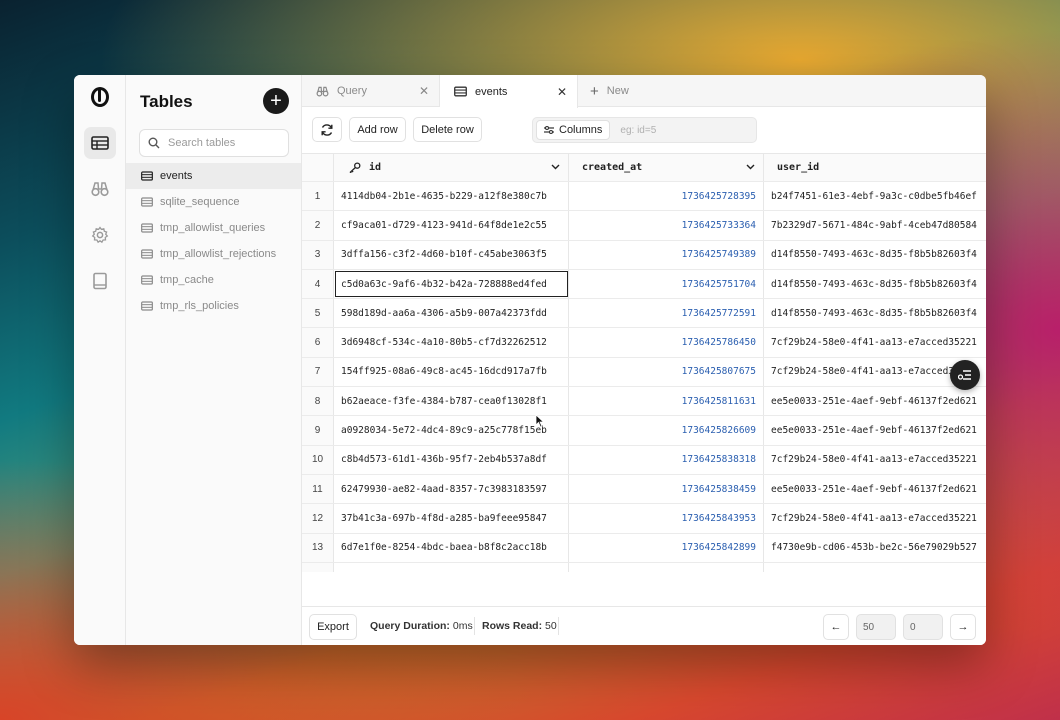  I want to click on cell-created-at: 1736425842899, so click(666, 547).